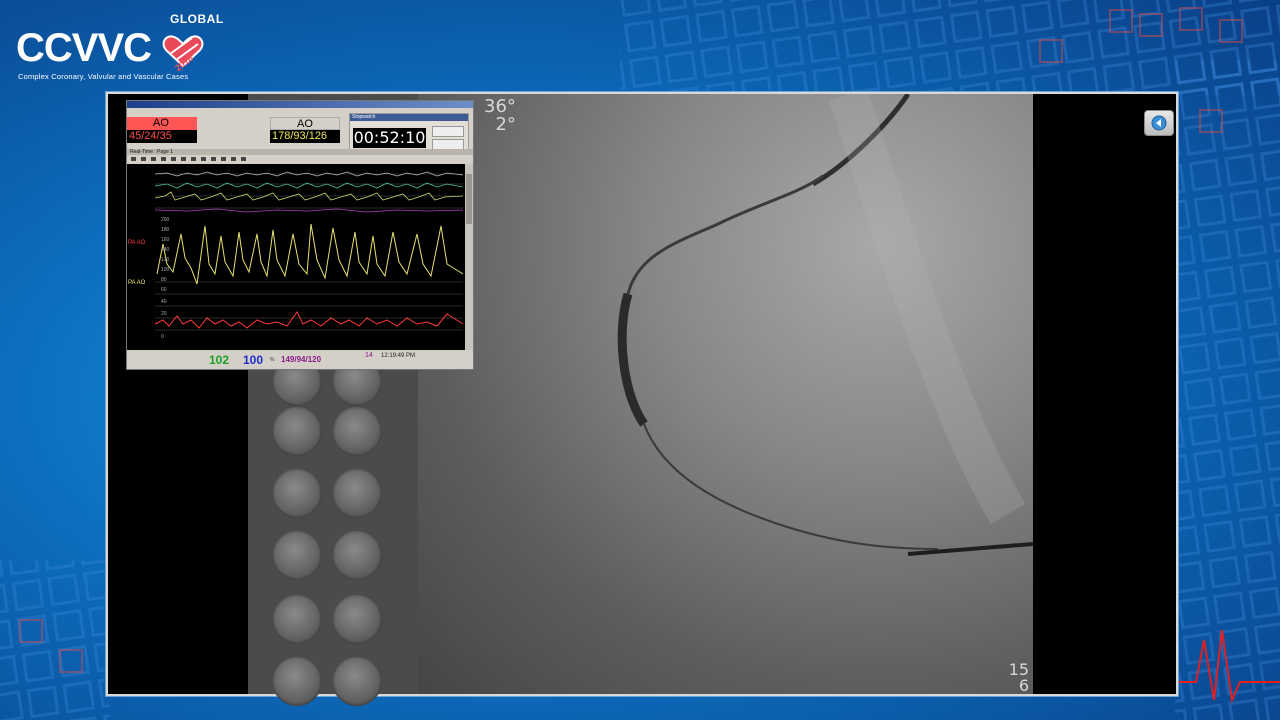 The height and width of the screenshot is (720, 1280). What do you see at coordinates (253, 360) in the screenshot?
I see `spo2-value: 100` at bounding box center [253, 360].